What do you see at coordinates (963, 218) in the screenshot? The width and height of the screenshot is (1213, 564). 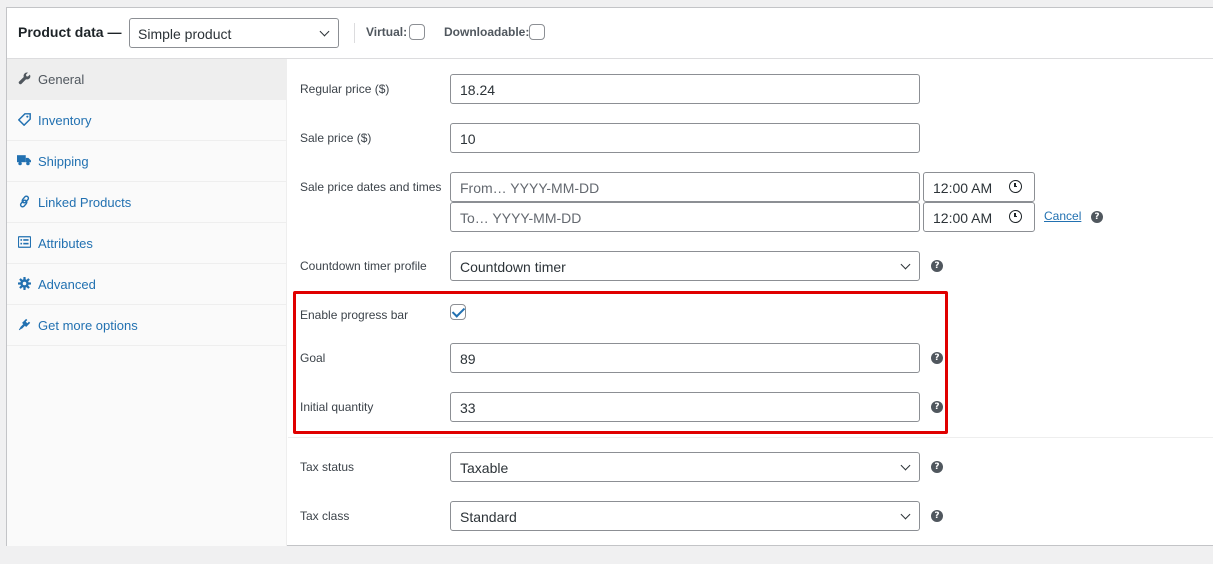 I see `sale-time-to-value: 12:00 AM` at bounding box center [963, 218].